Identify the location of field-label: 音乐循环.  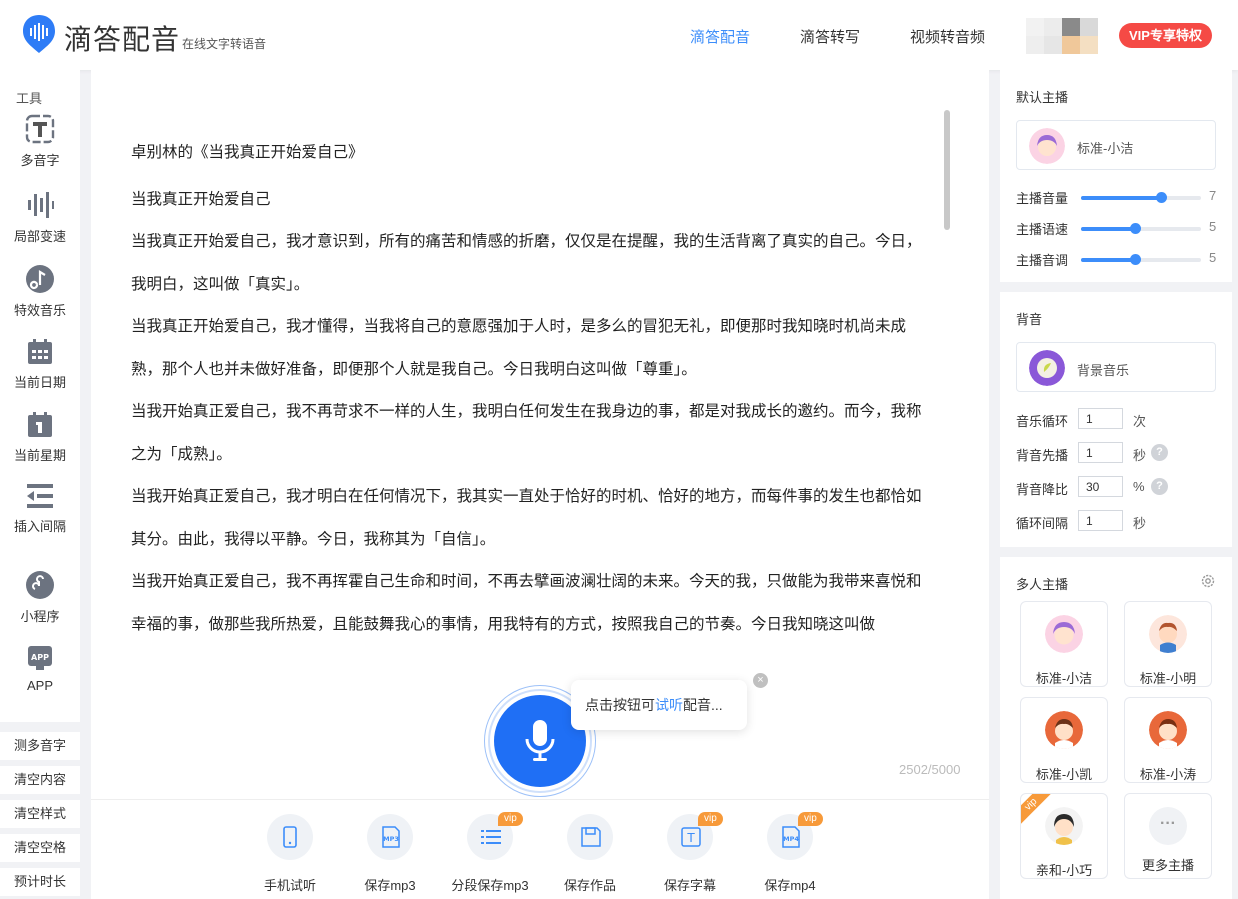
(1042, 421).